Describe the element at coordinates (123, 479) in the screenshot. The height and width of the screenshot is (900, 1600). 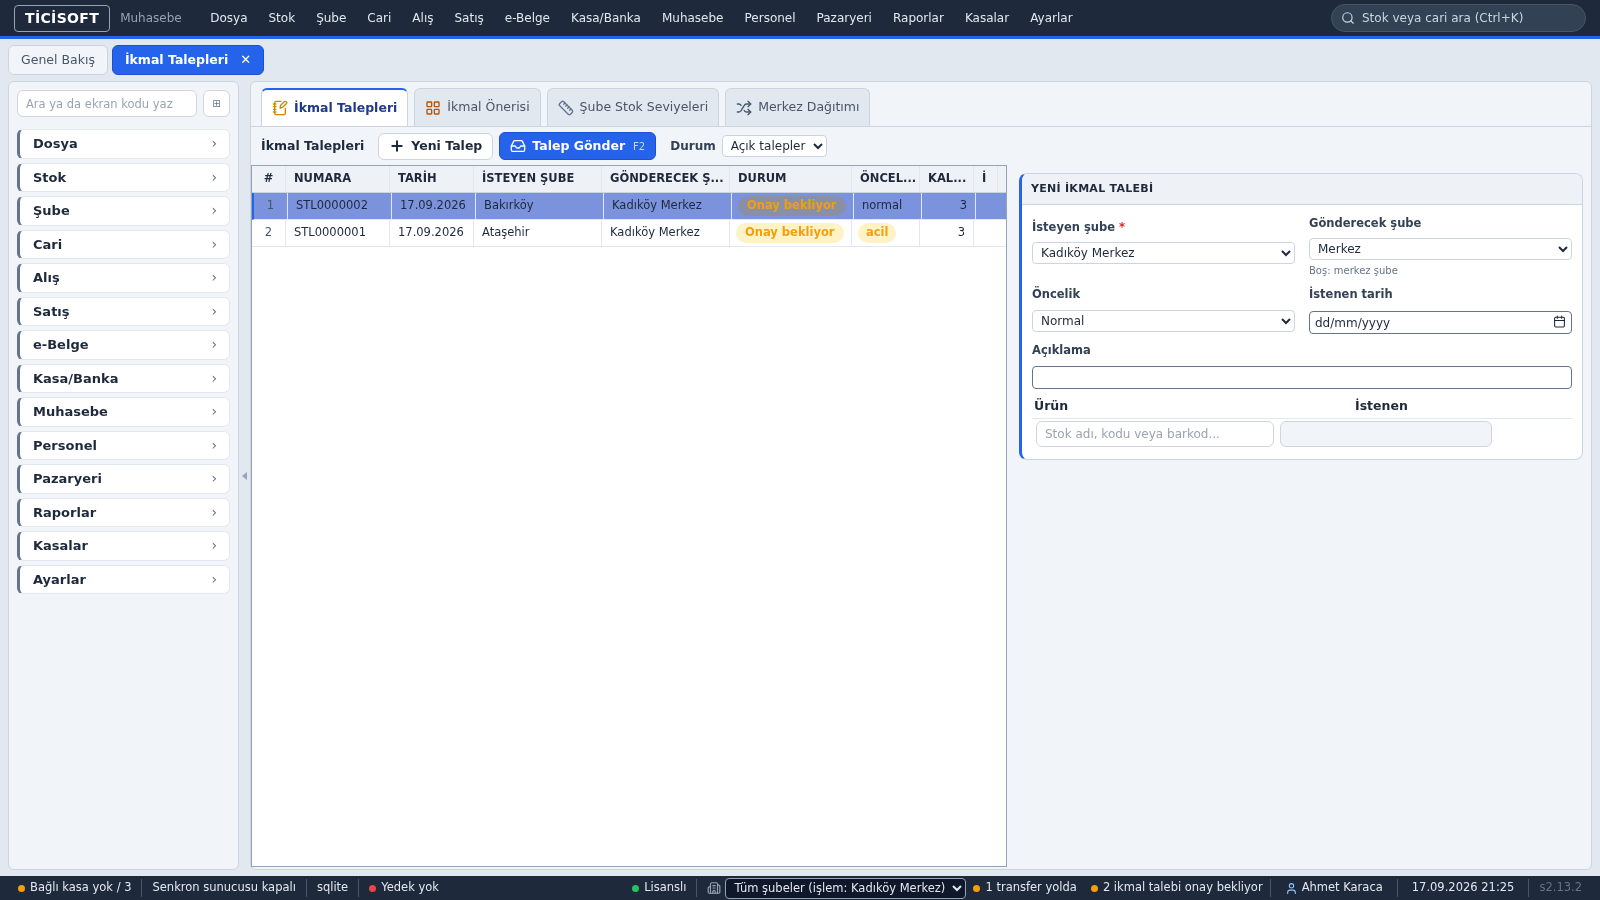
I see `sidebar-item: Pazaryeri ›` at that location.